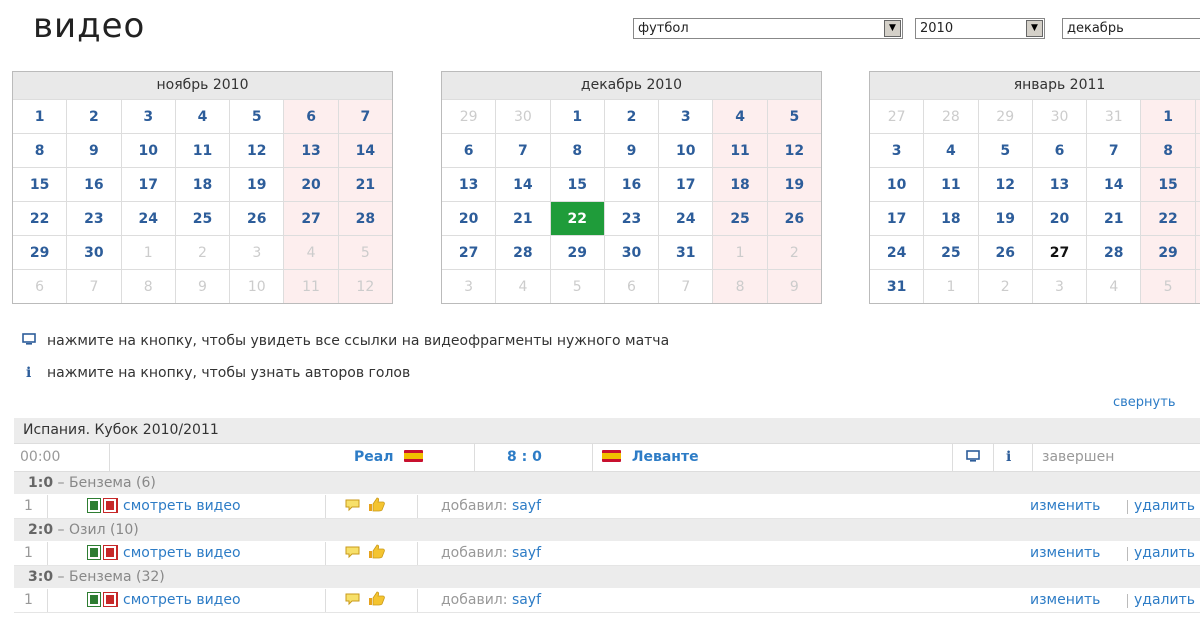 The image size is (1200, 630). Describe the element at coordinates (524, 457) in the screenshot. I see `match-score: 8 : 0` at that location.